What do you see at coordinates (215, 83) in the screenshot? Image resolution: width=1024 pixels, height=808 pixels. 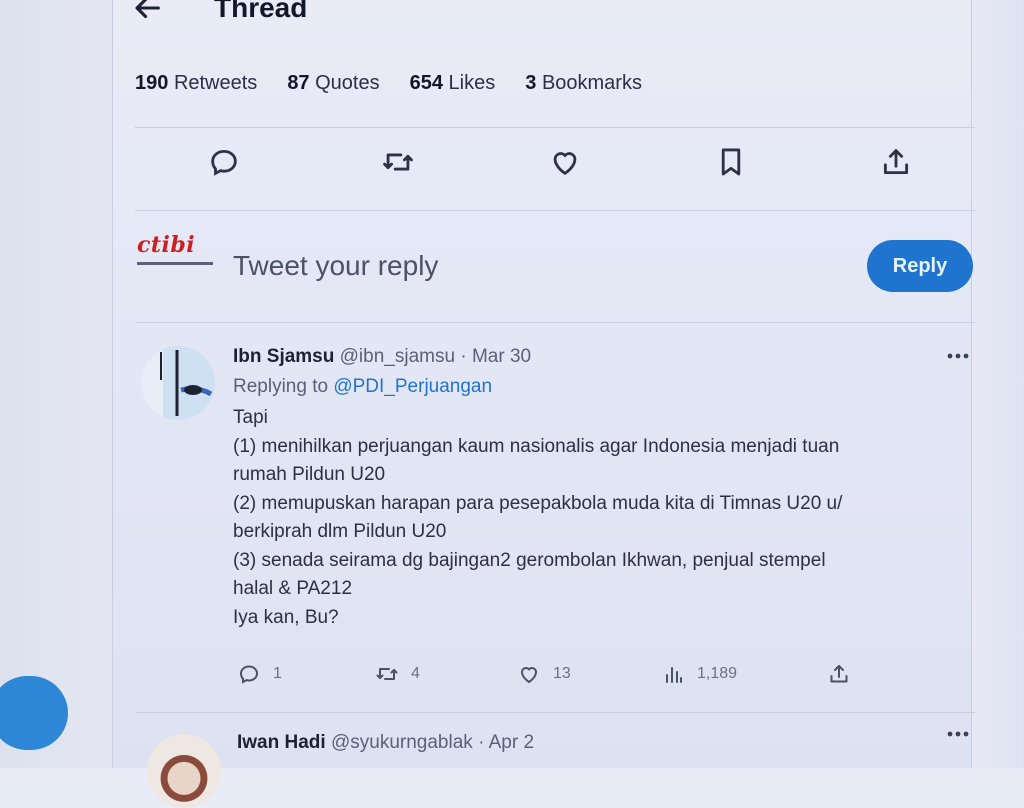 I see `stat-label: Retweets` at bounding box center [215, 83].